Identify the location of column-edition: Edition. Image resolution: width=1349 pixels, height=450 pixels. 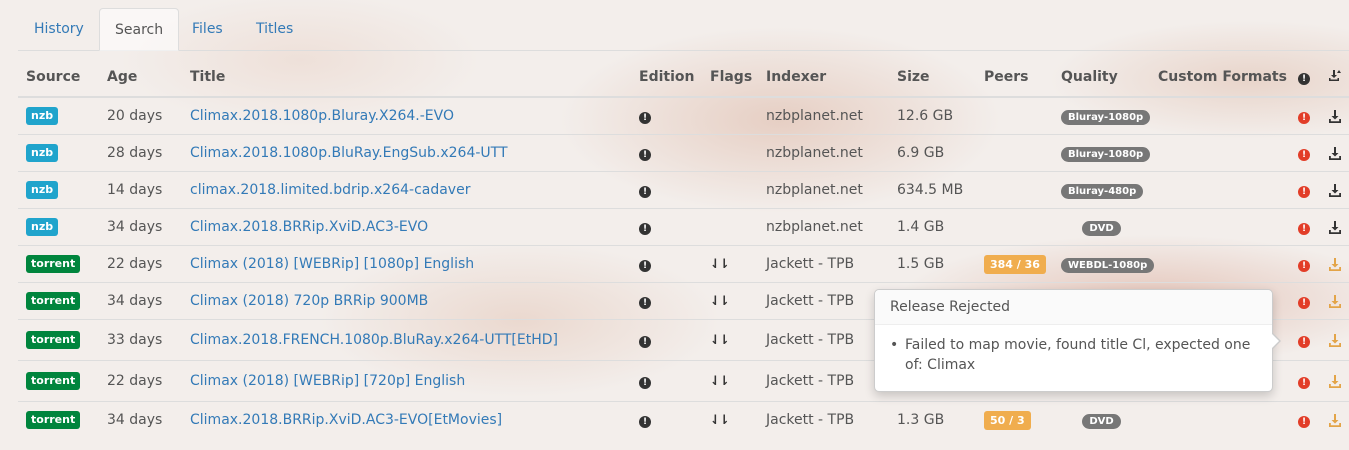
(666, 78).